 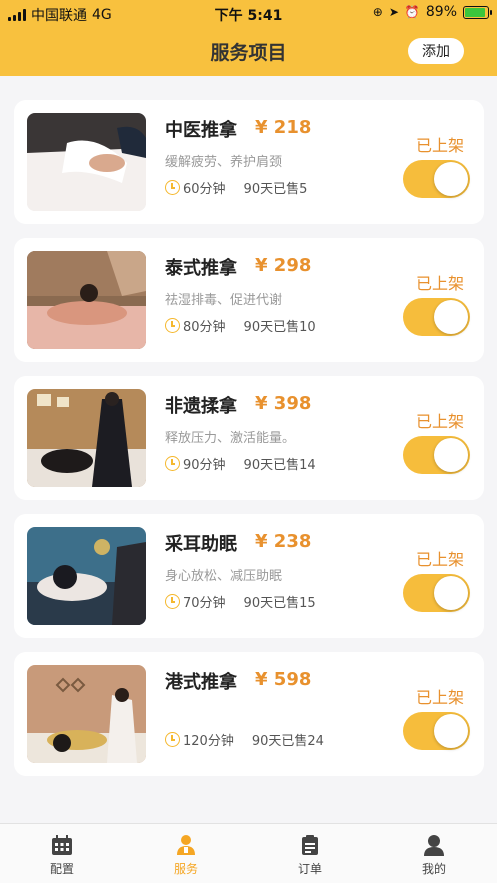 What do you see at coordinates (283, 541) in the screenshot?
I see `service-price: ¥ 238` at bounding box center [283, 541].